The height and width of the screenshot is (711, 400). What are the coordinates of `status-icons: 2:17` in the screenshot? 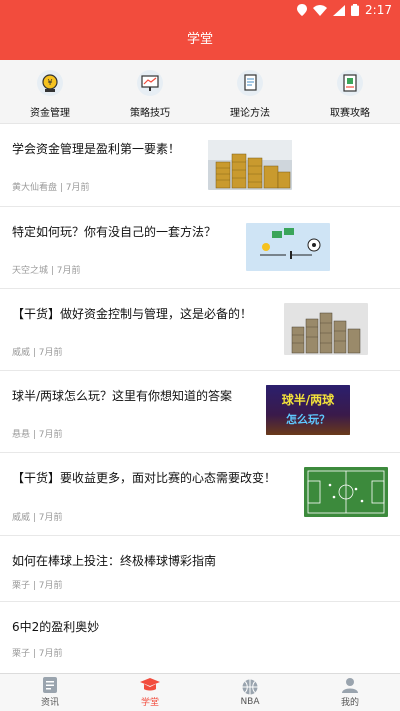 It's located at (344, 10).